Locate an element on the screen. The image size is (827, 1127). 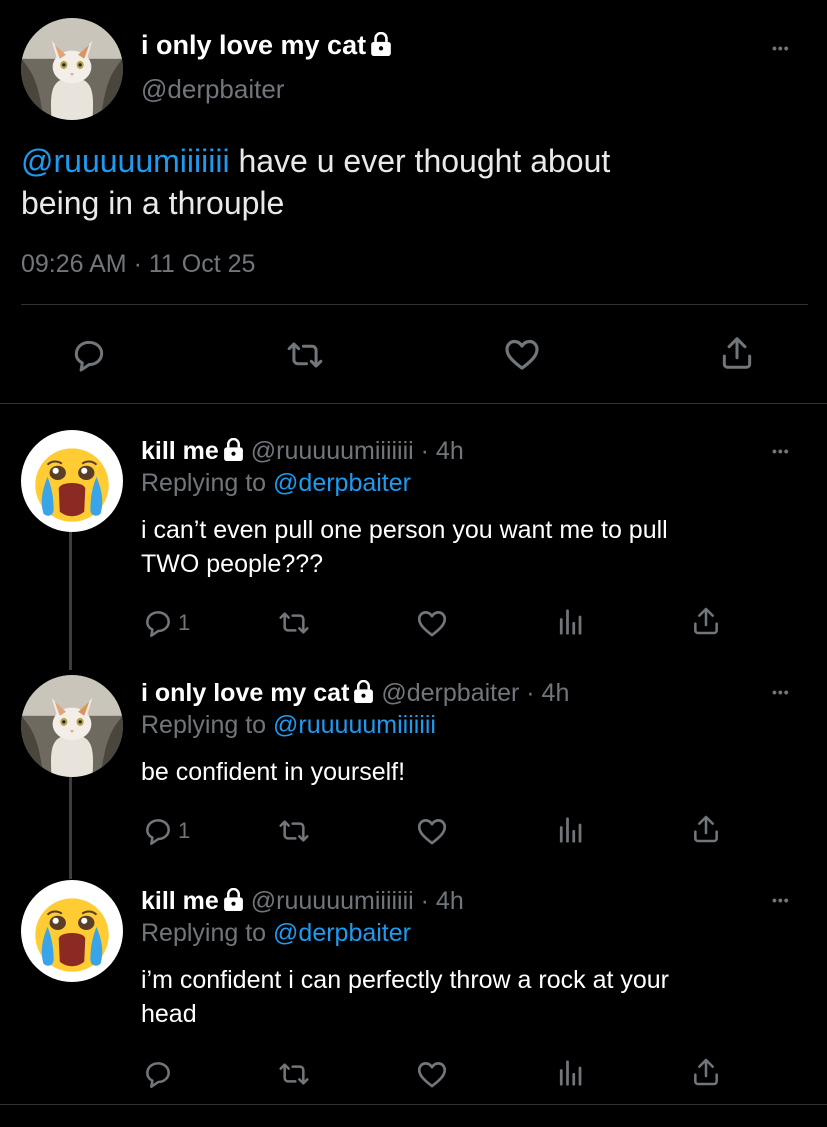
author-display-name: i only love my cat is located at coordinates (266, 45).